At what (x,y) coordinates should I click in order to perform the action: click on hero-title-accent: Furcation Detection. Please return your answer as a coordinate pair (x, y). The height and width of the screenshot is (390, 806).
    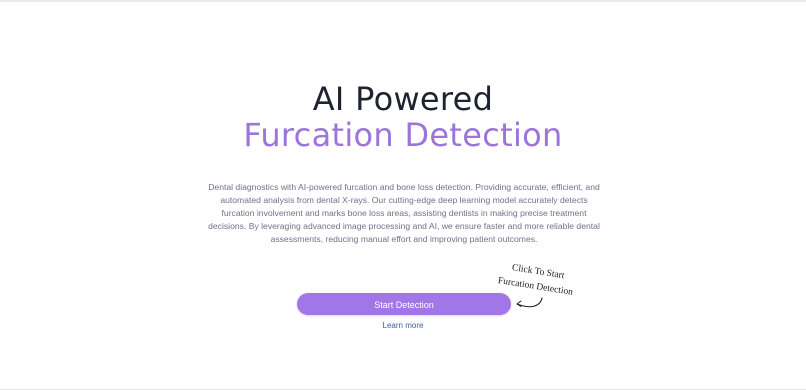
    Looking at the image, I should click on (403, 135).